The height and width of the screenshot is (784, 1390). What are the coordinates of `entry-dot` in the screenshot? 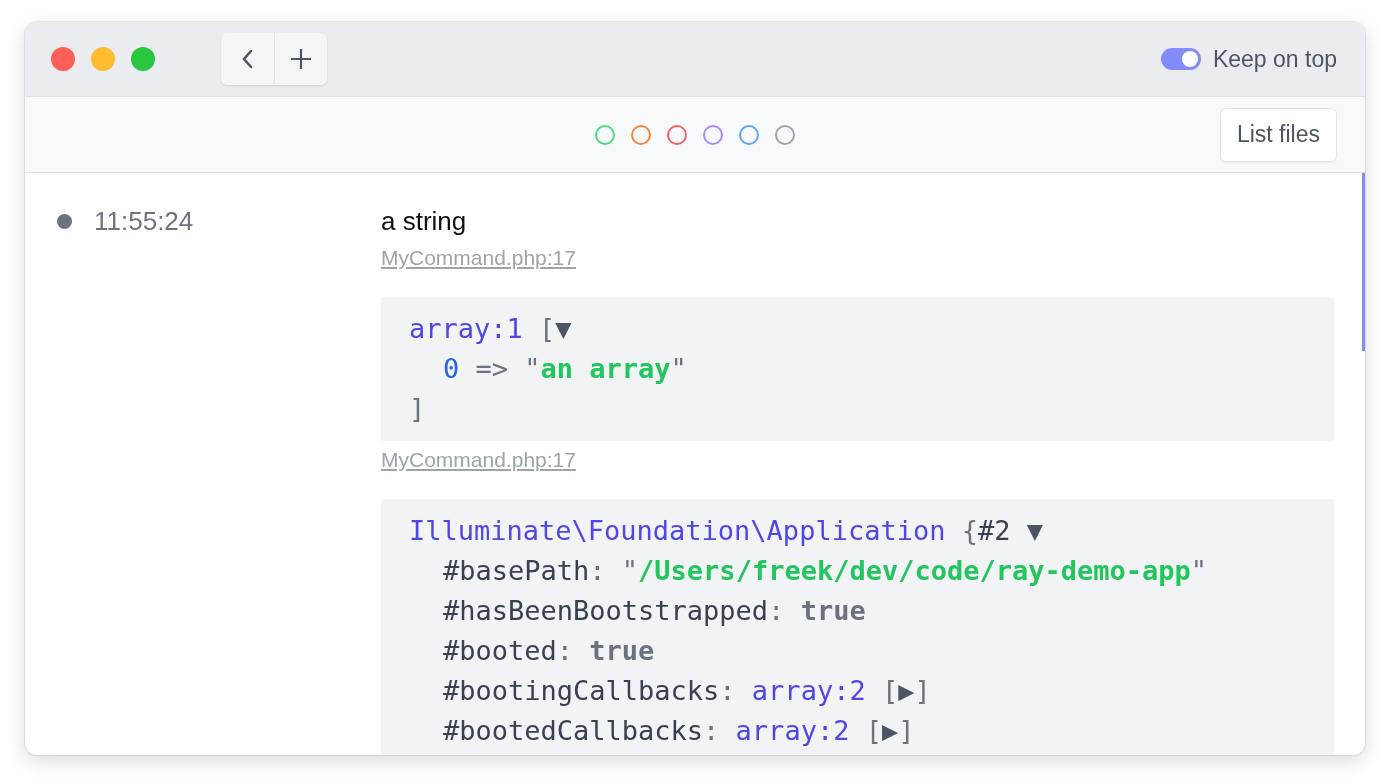 It's located at (64, 221).